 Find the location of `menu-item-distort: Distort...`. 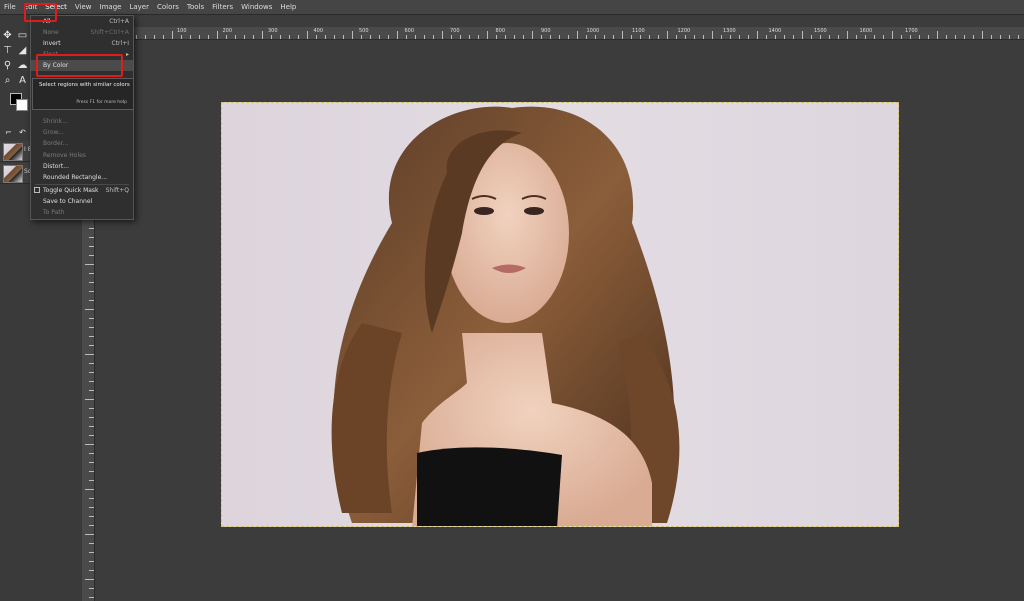

menu-item-distort: Distort... is located at coordinates (82, 166).